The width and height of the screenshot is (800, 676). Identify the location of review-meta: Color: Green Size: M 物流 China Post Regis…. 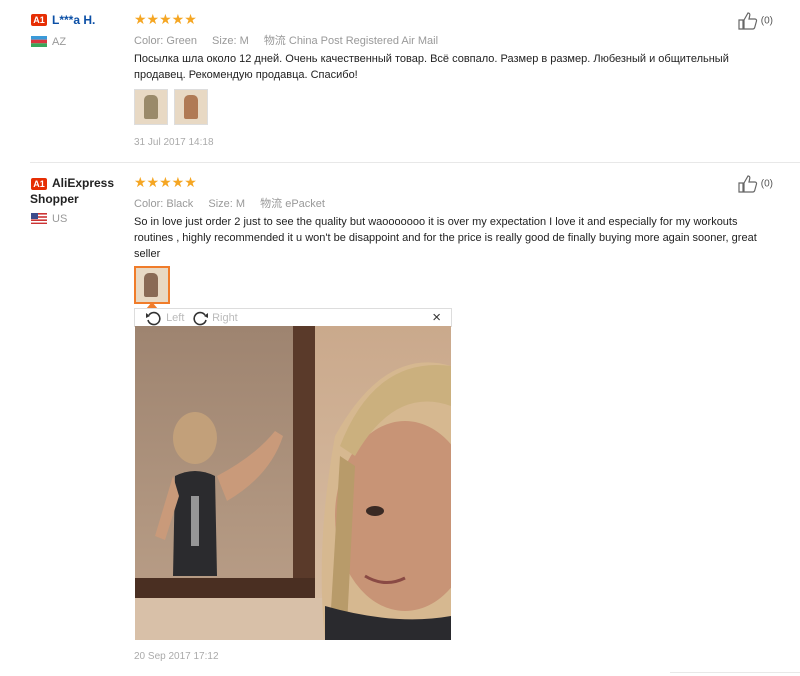
(292, 40).